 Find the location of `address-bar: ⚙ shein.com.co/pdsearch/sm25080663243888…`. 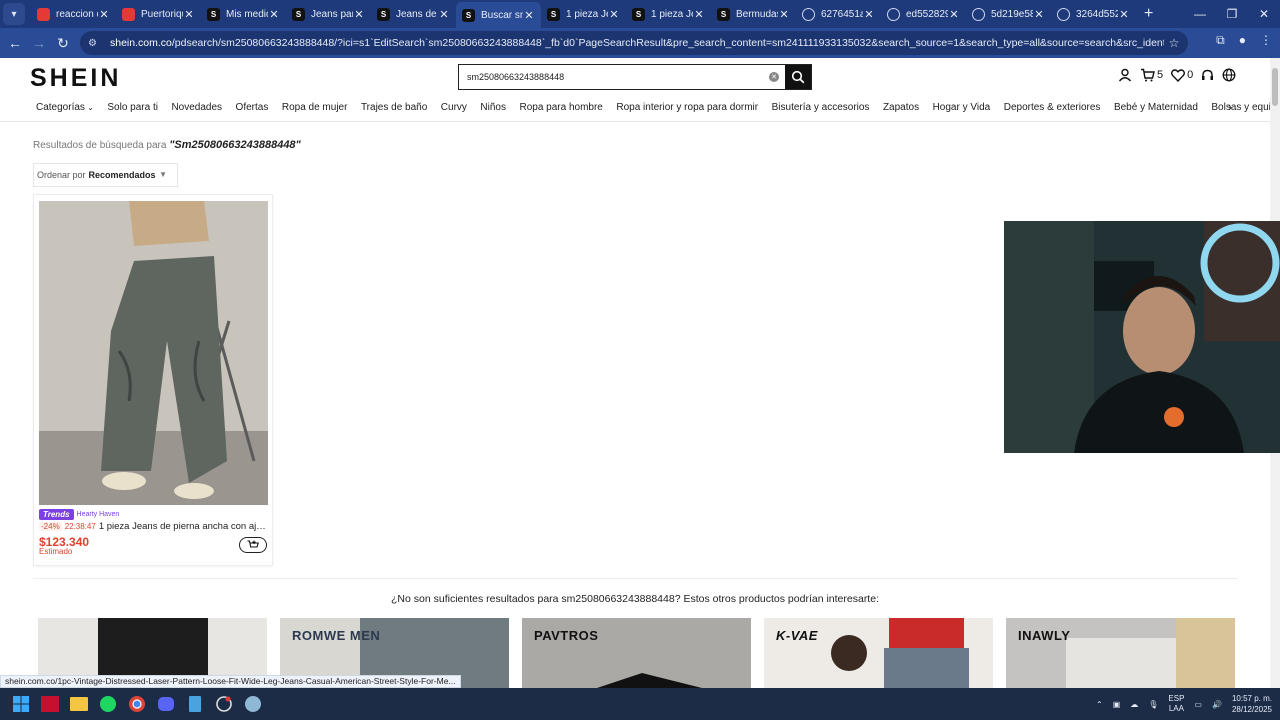

address-bar: ⚙ shein.com.co/pdsearch/sm25080663243888… is located at coordinates (634, 43).